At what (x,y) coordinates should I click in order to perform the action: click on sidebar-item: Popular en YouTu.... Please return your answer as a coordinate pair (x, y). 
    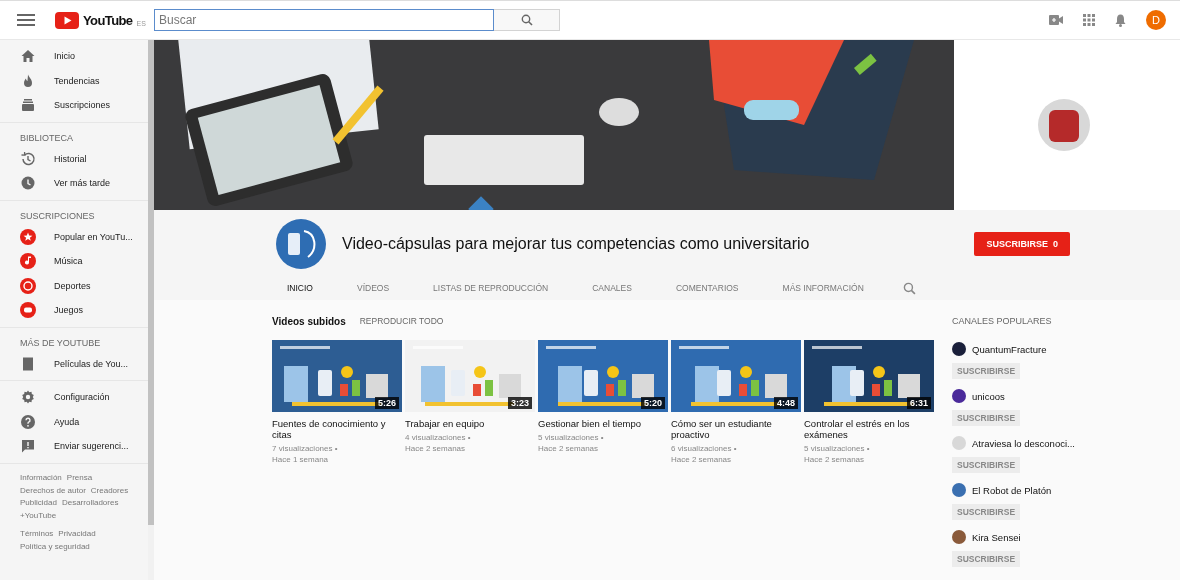
    Looking at the image, I should click on (74, 236).